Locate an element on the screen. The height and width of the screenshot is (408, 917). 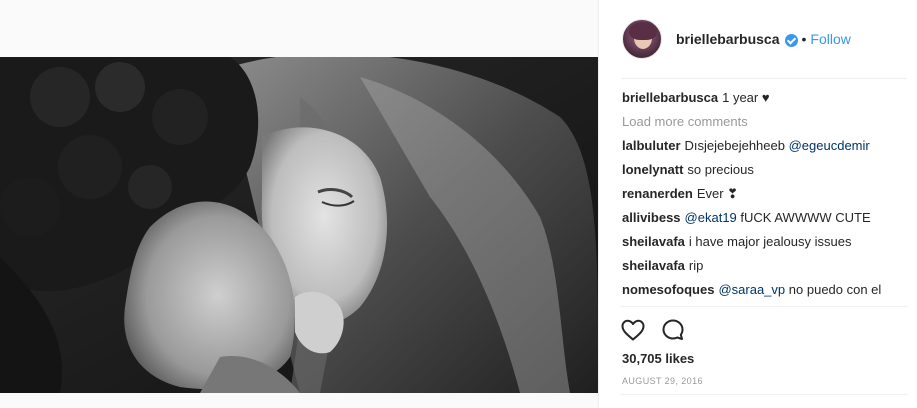
comment-item: sheilavafa rip is located at coordinates (764, 270).